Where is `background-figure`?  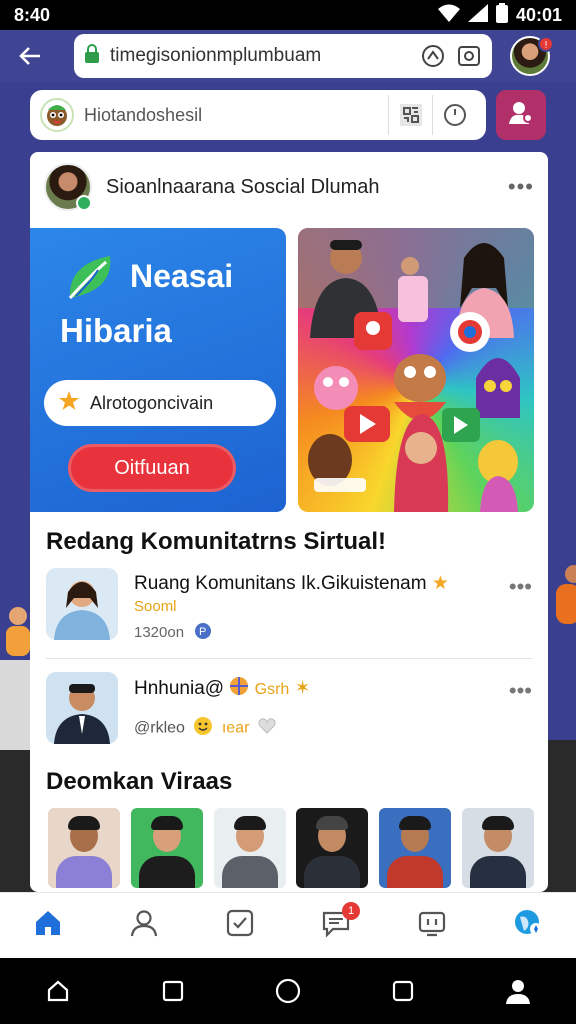 background-figure is located at coordinates (15, 675).